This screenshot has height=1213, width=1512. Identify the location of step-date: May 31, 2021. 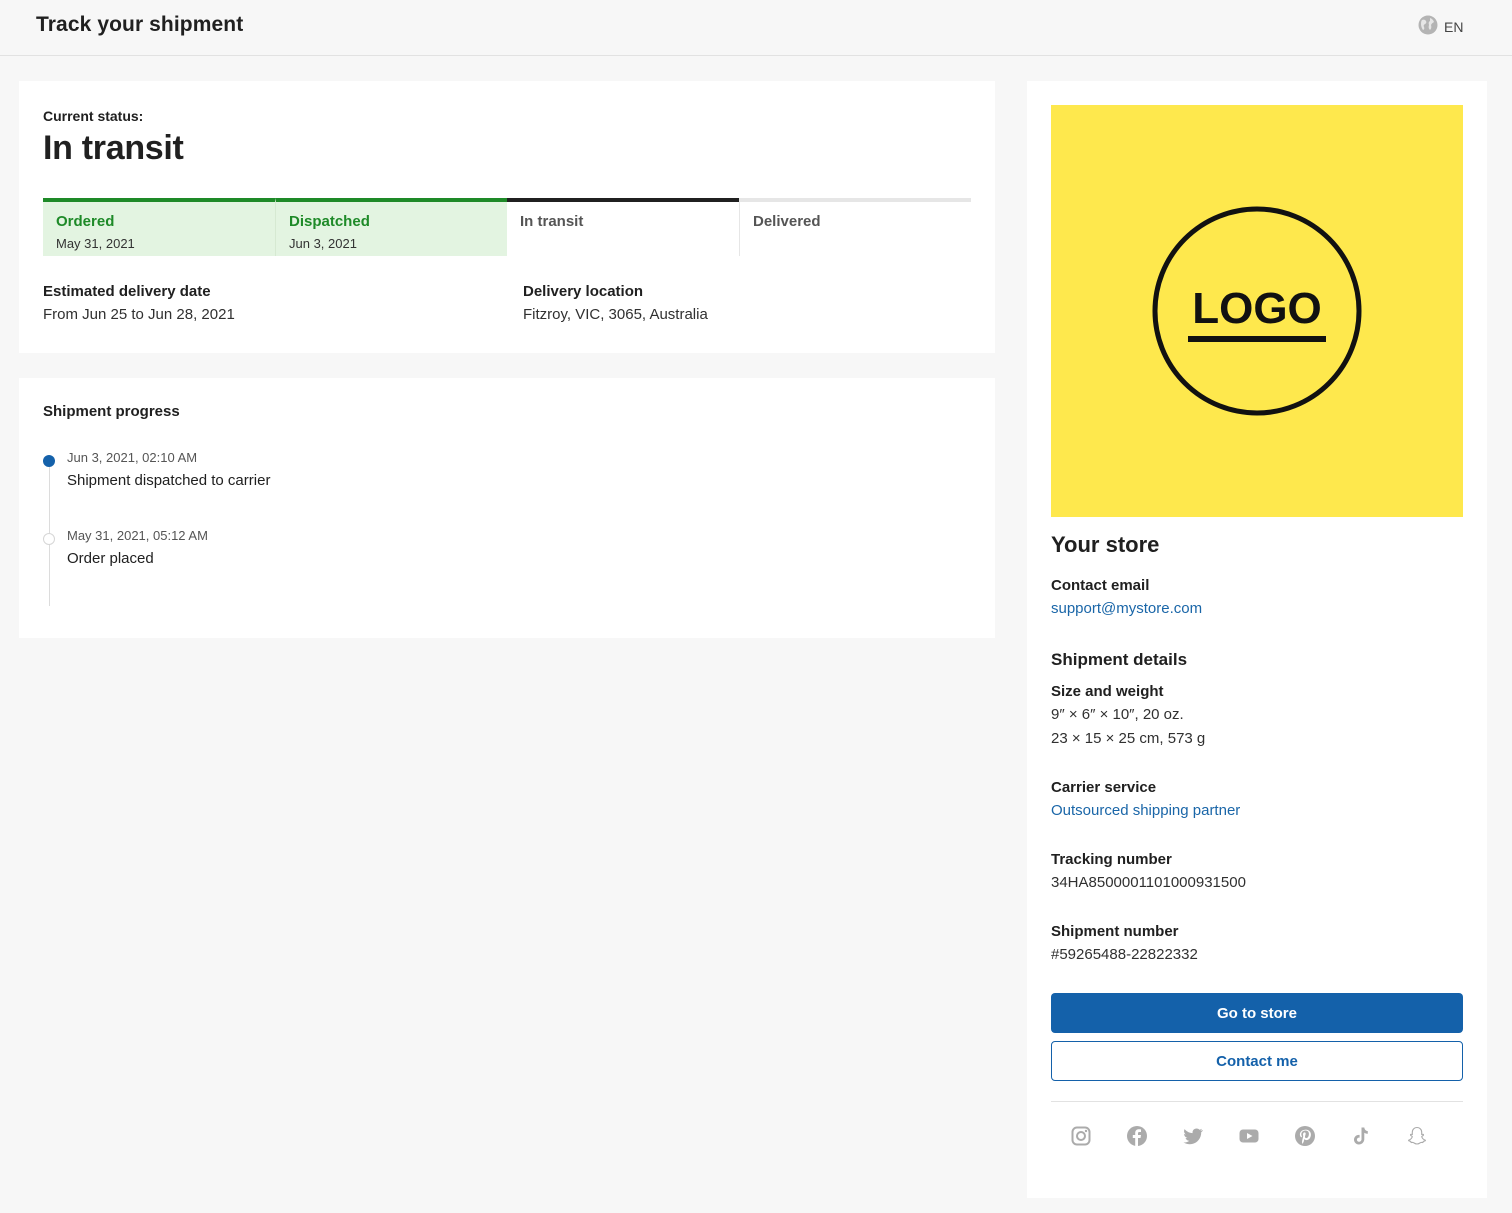
(95, 243).